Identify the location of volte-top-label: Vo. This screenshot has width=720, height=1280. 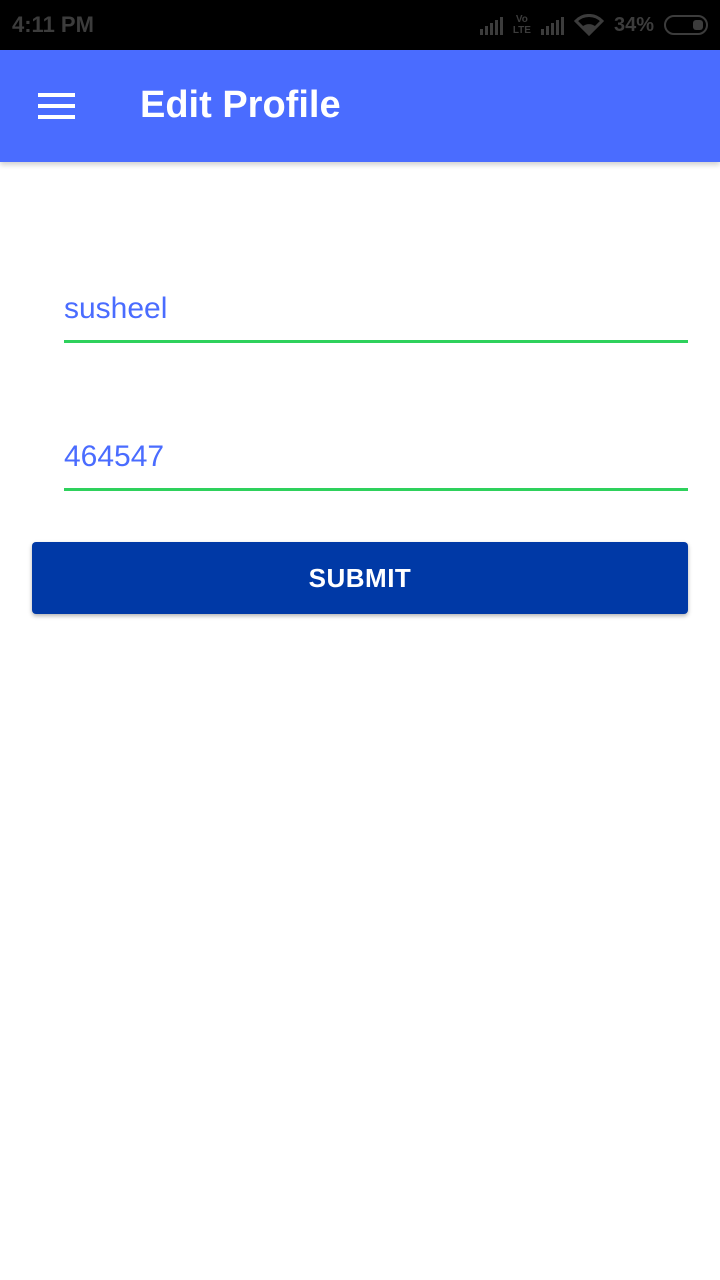
(521, 19).